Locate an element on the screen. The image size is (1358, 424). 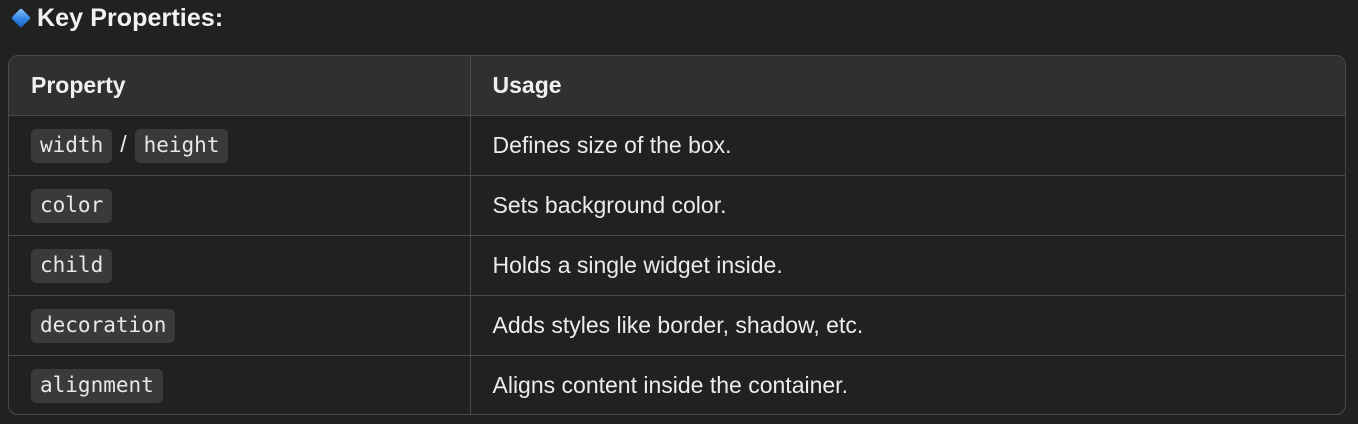
blue-diamond-icon is located at coordinates (21, 18).